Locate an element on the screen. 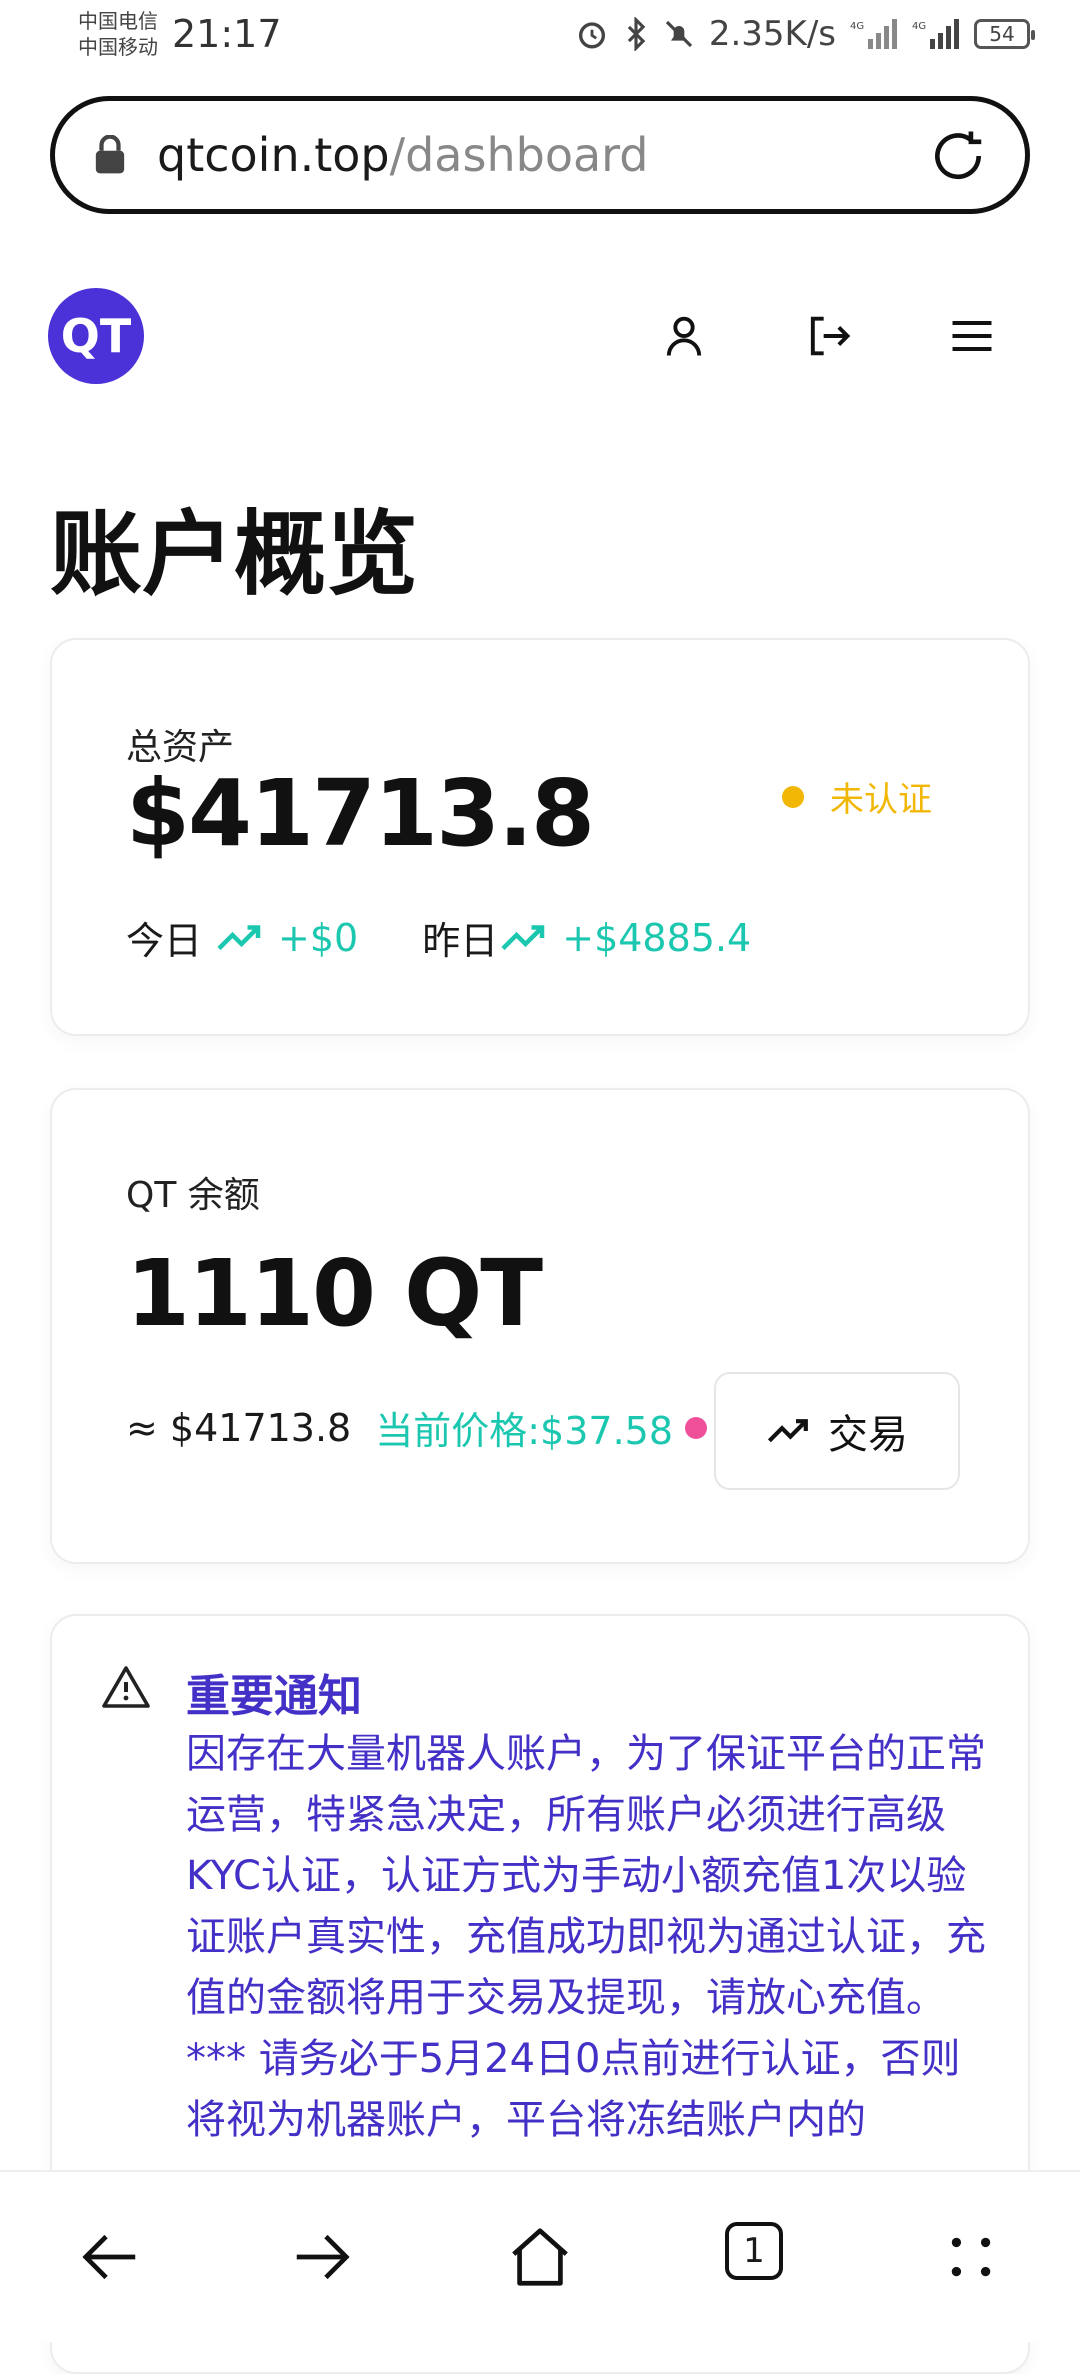  today-label: 今日 is located at coordinates (164, 941).